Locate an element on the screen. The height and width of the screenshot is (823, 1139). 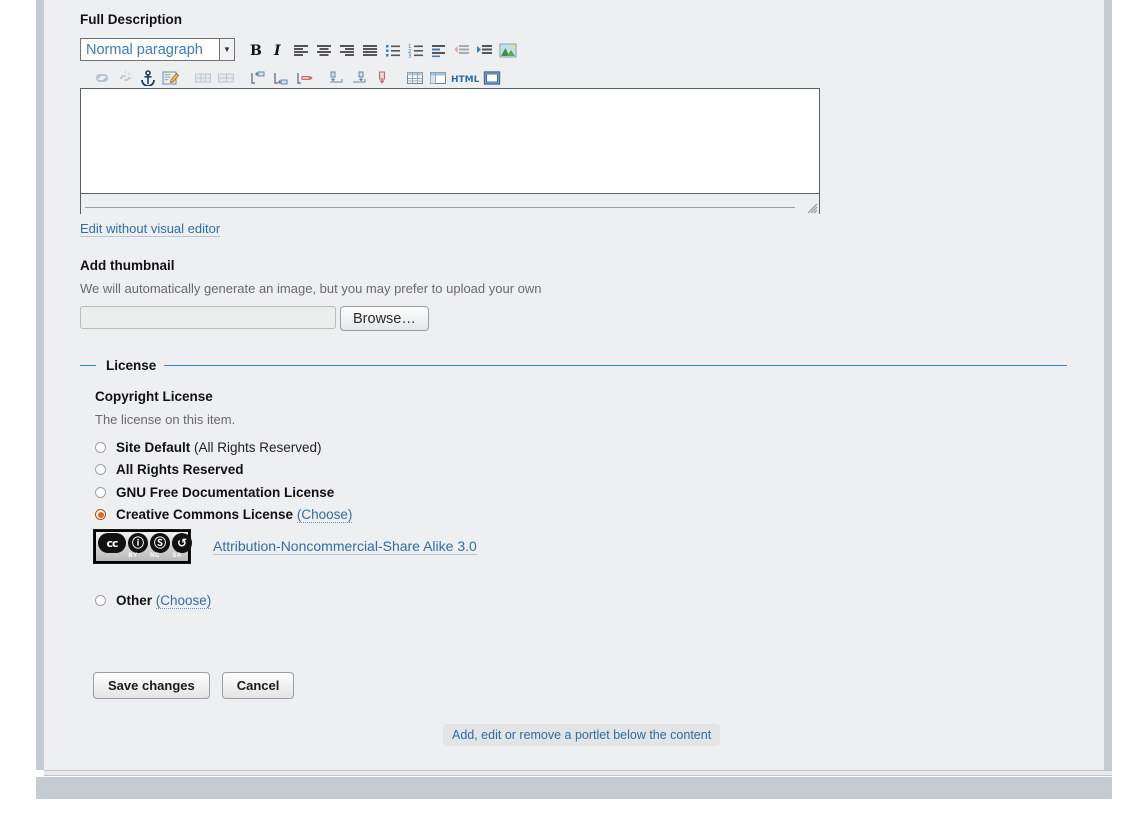
editor-toolbar-row-2: HTML is located at coordinates (450, 78).